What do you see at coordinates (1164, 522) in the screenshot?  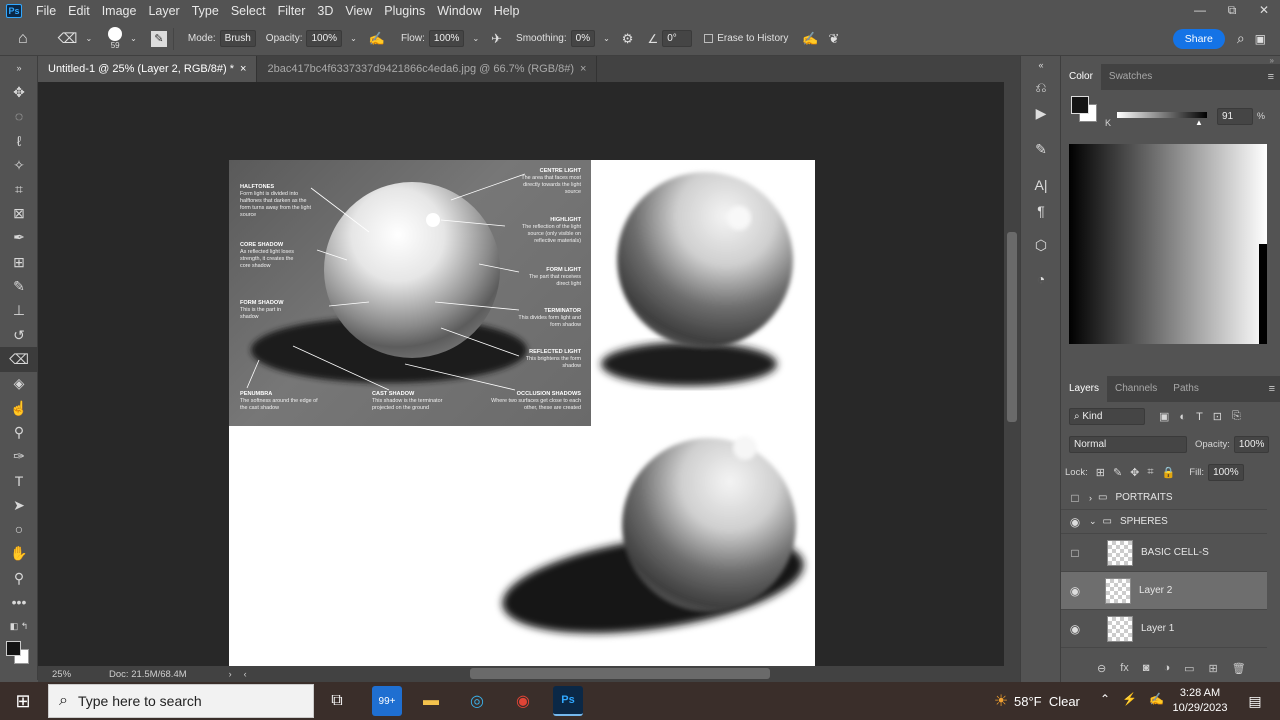 I see `layer-group-spheres: ◉ ⌄ ▭ SPHERES` at bounding box center [1164, 522].